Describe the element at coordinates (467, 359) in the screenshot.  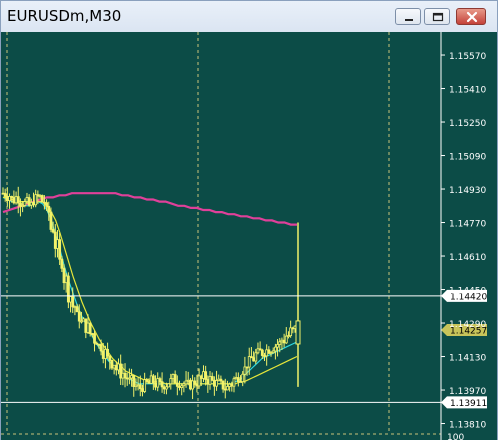
I see `tick-label: 1.14130` at that location.